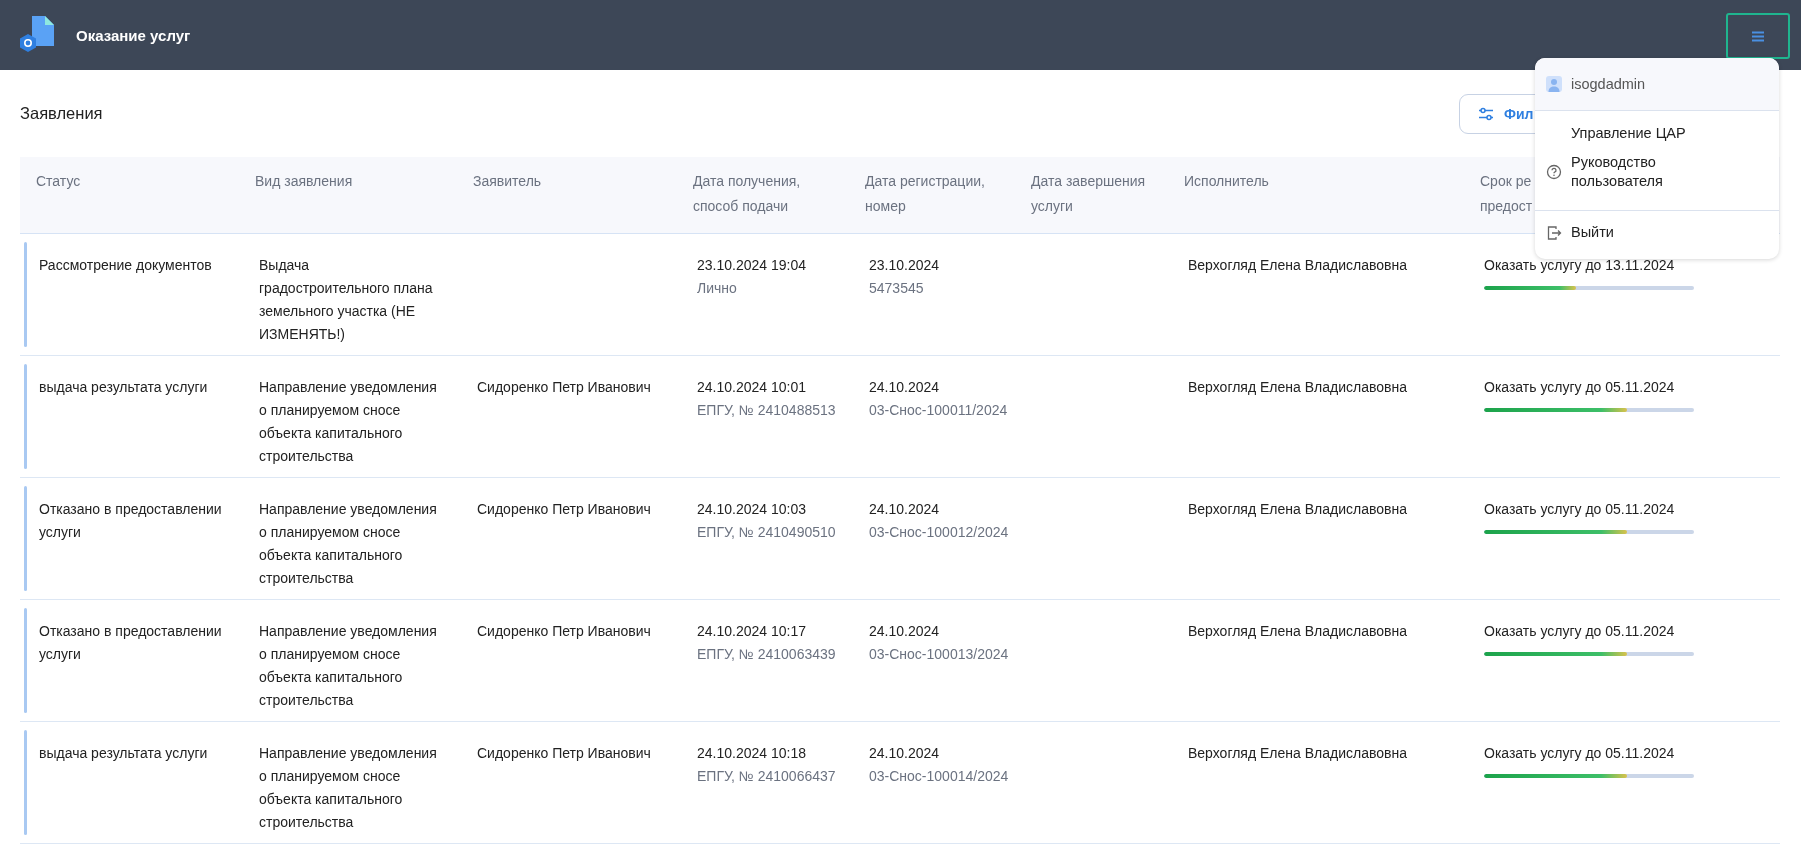  I want to click on menu-item: Управление ЦАР, so click(1657, 133).